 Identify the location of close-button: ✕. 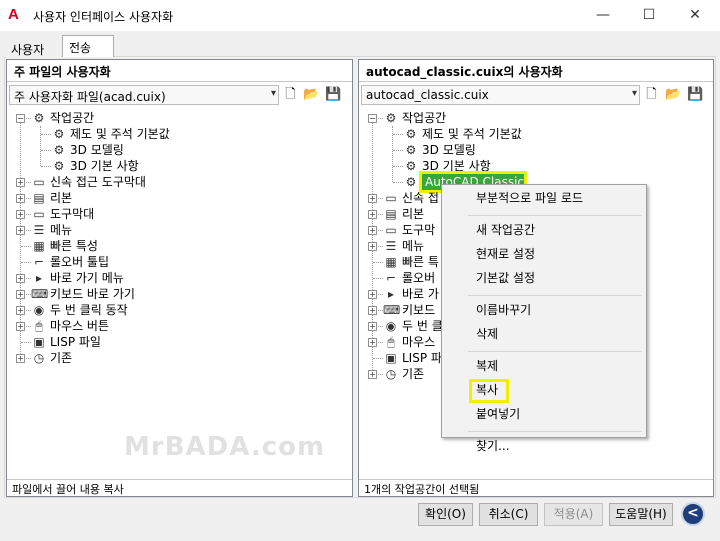
(695, 15).